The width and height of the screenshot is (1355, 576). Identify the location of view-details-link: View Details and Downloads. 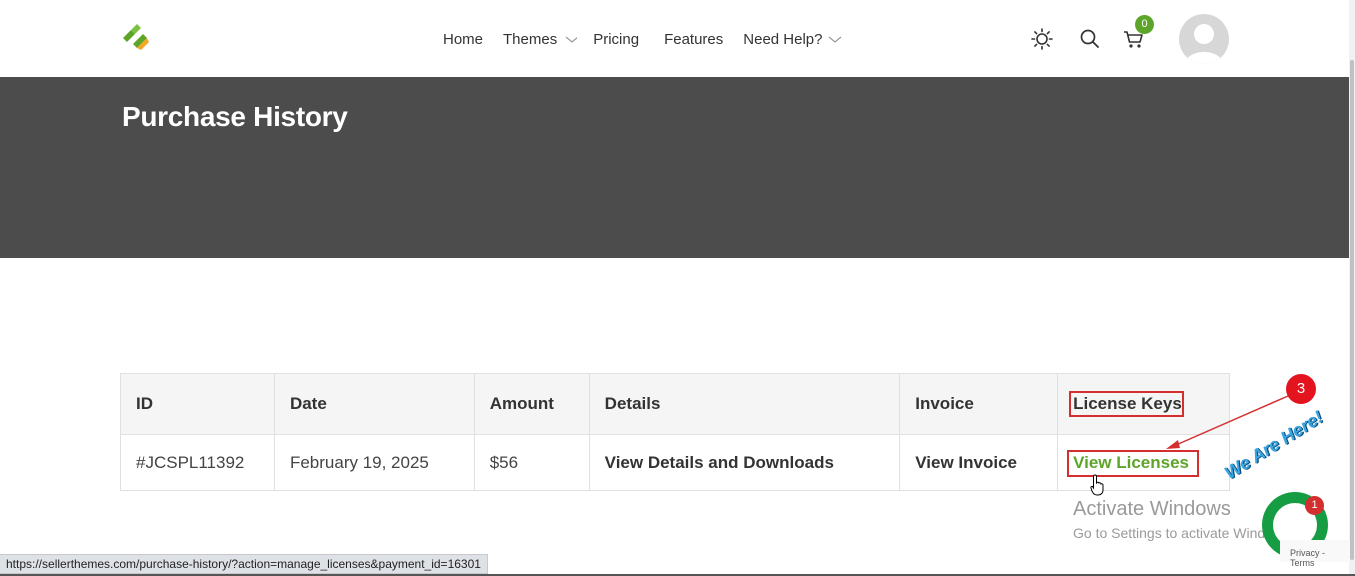
(719, 462).